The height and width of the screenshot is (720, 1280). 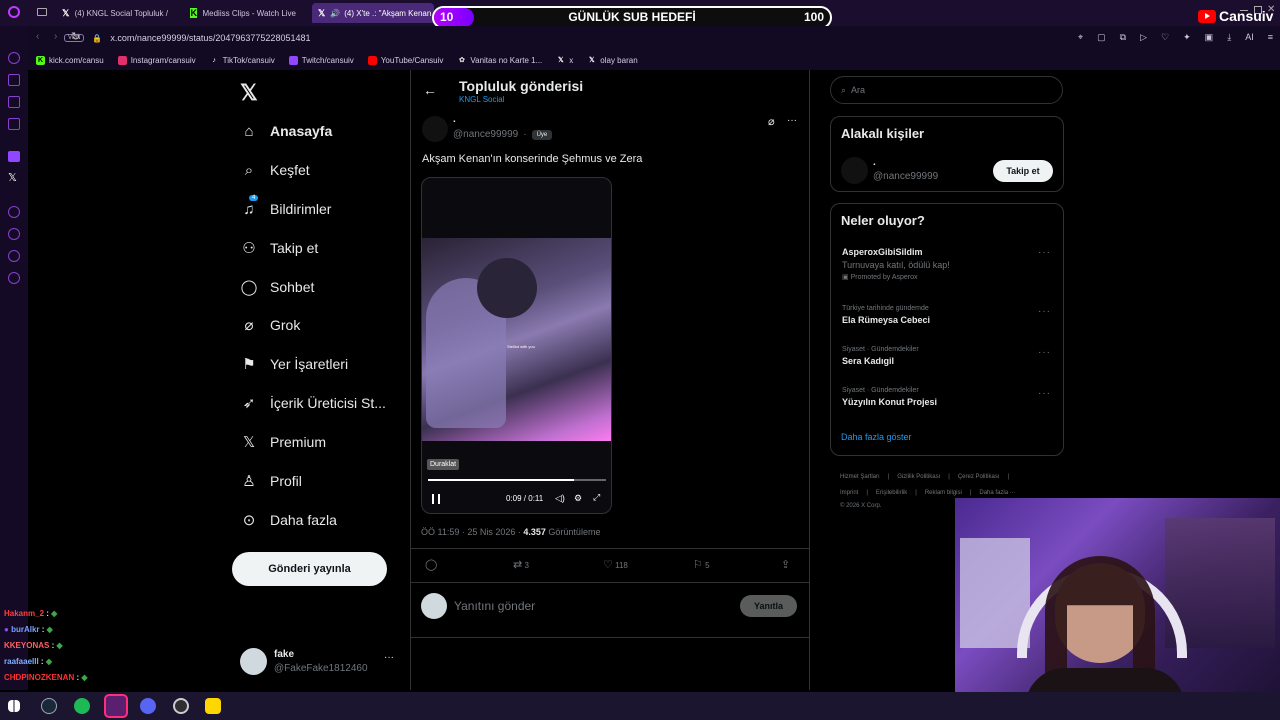 What do you see at coordinates (70, 60) in the screenshot?
I see `bookmark-kick: Kkick.com/cansu` at bounding box center [70, 60].